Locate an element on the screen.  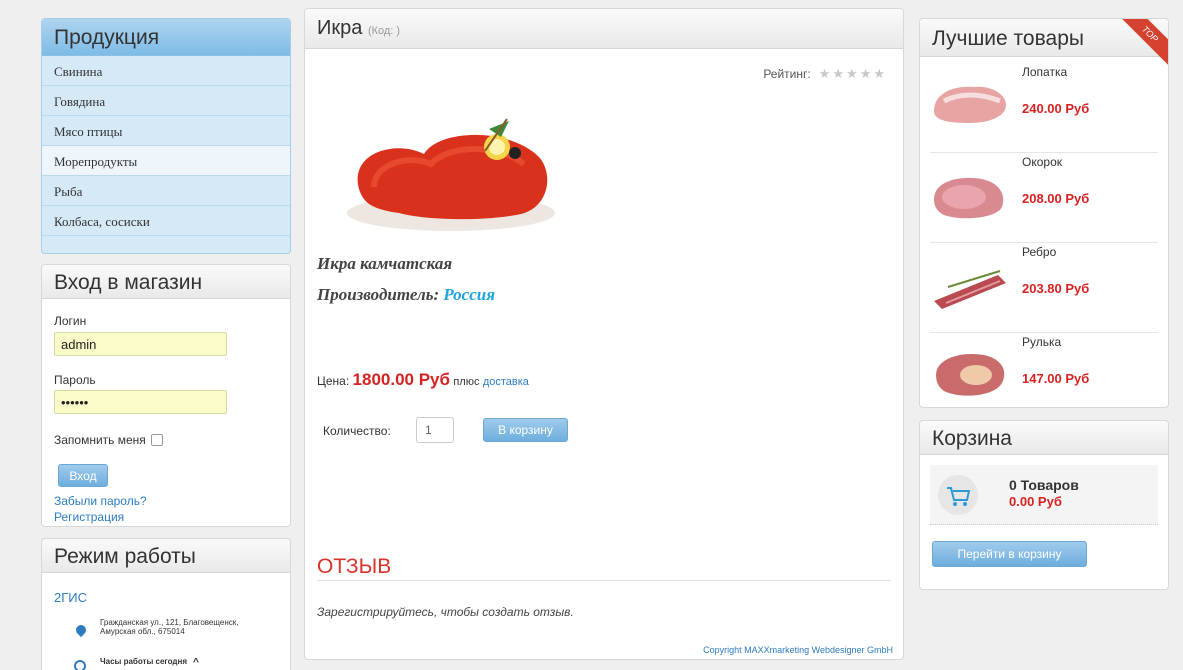
price-row: Цена: 1800.00 Руб плюс доставка is located at coordinates (423, 380).